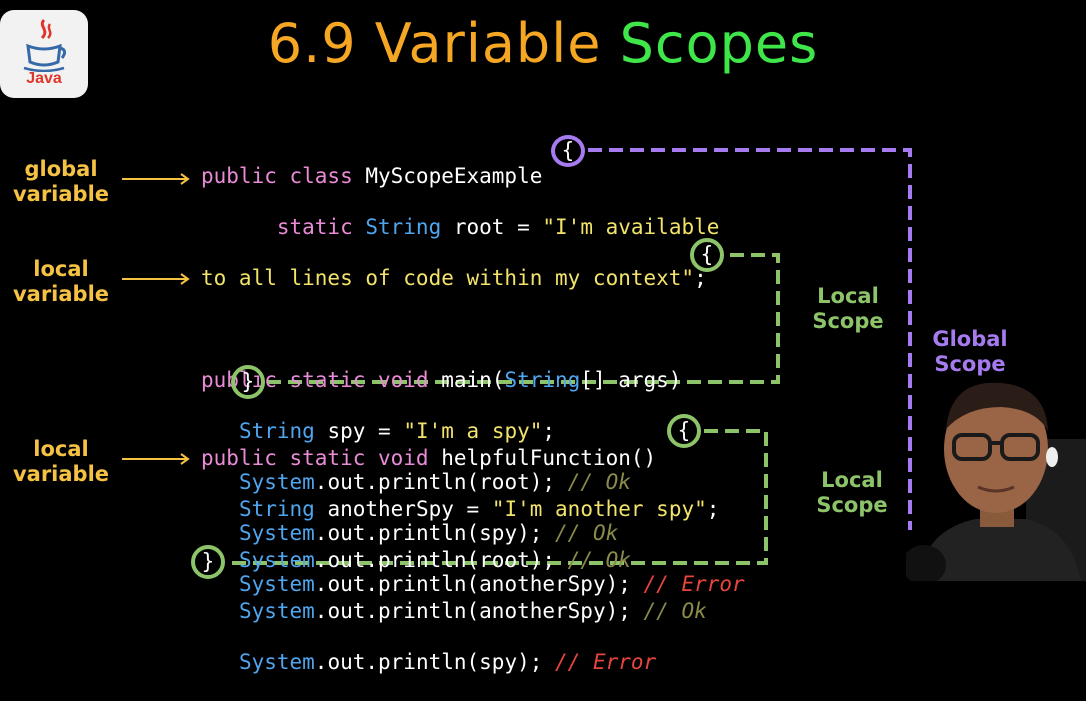 This screenshot has width=1086, height=701. Describe the element at coordinates (852, 480) in the screenshot. I see `local-scope-label-2-line1: Local` at that location.